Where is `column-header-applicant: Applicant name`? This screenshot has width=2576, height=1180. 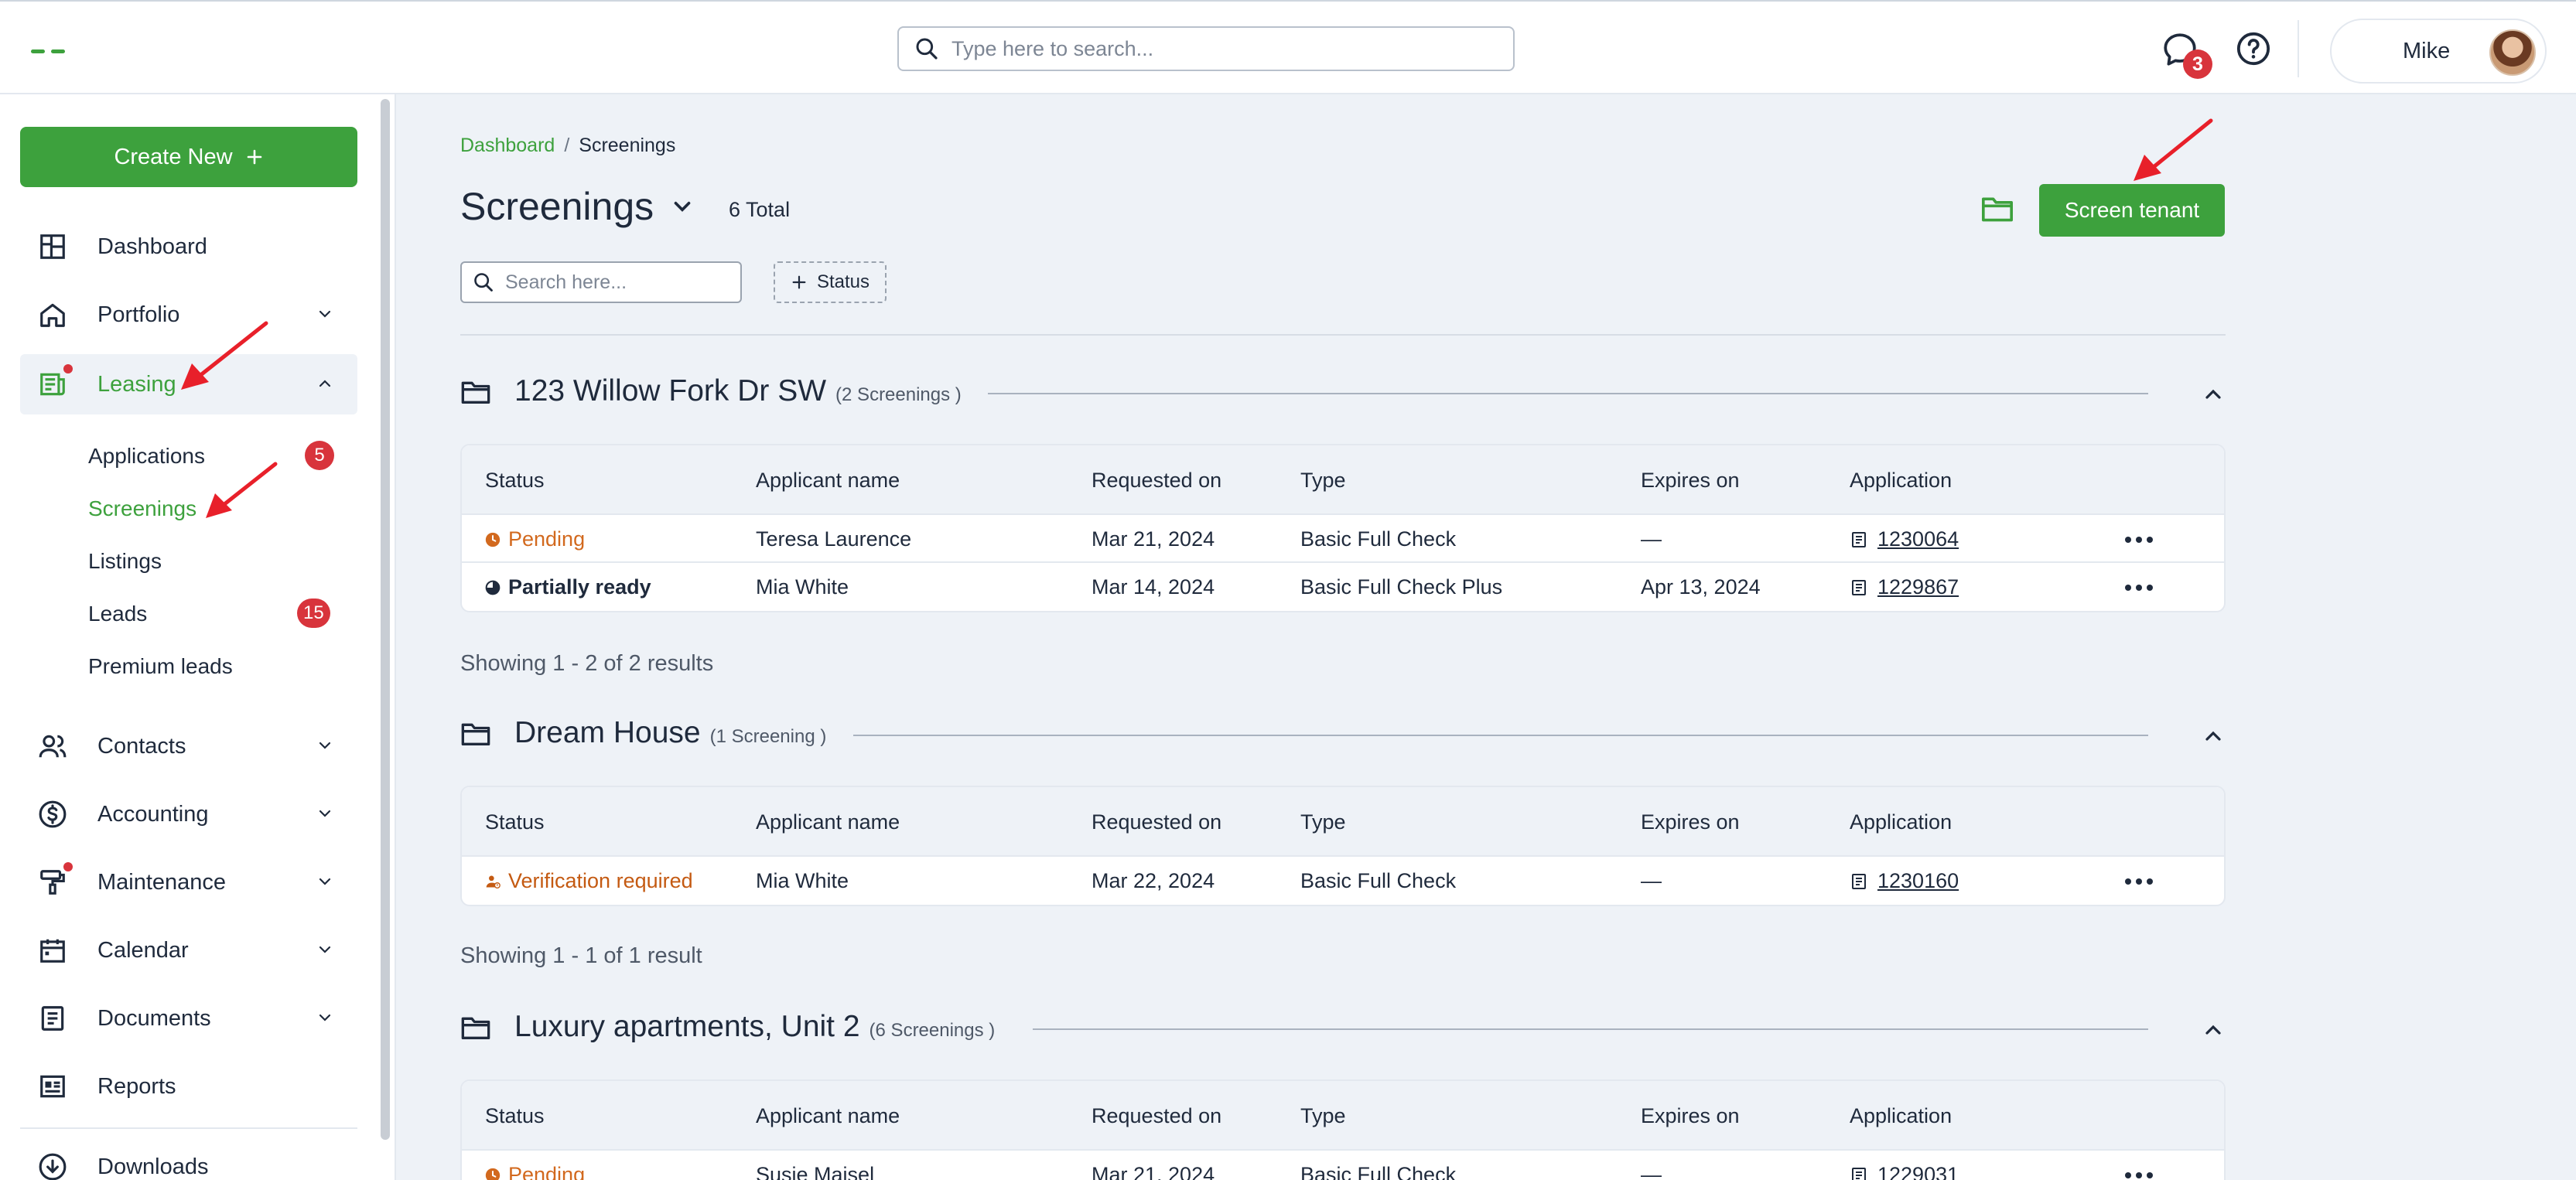 column-header-applicant: Applicant name is located at coordinates (828, 822).